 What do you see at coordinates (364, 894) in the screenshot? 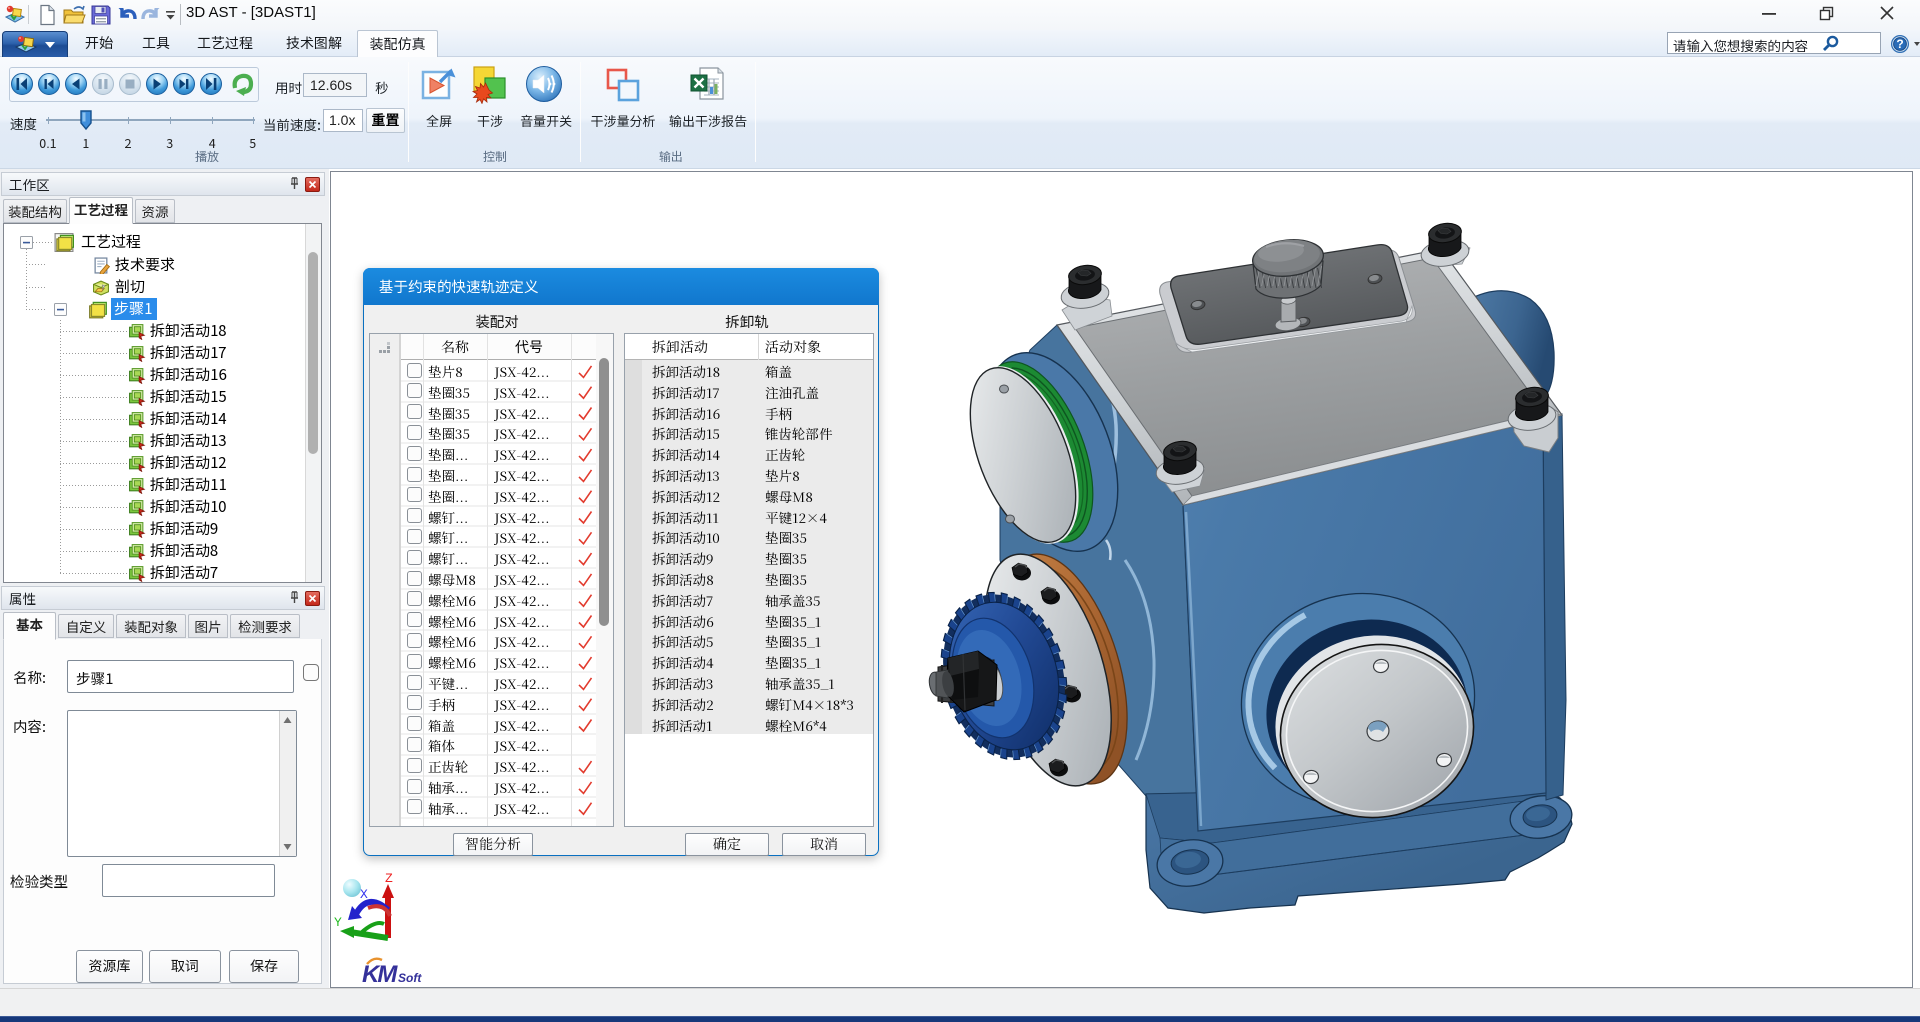
I see `svg-text: X` at bounding box center [364, 894].